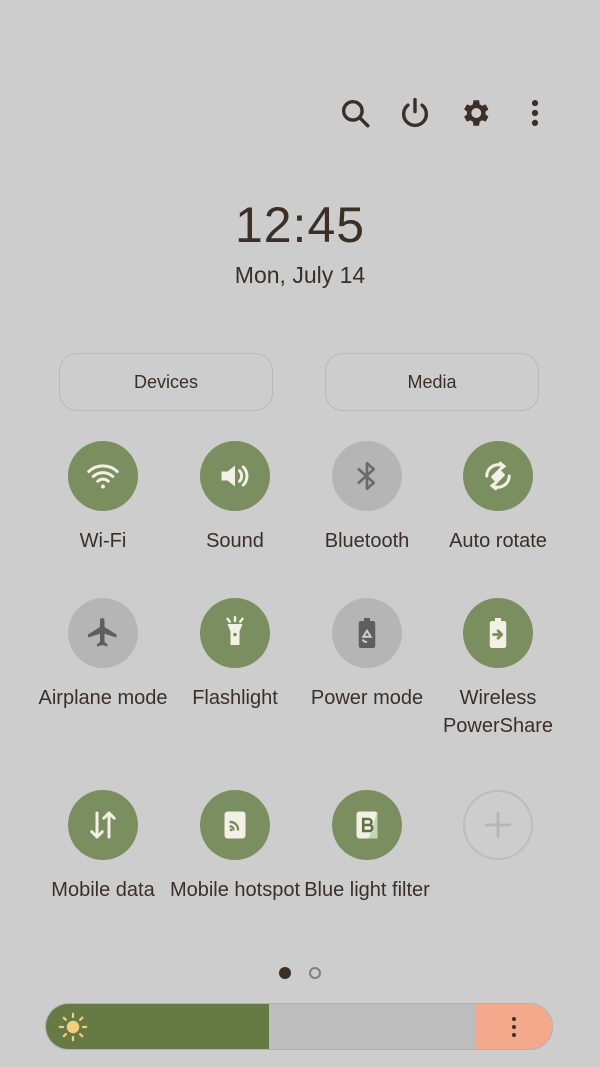  I want to click on power-mode-battery-icon, so click(367, 633).